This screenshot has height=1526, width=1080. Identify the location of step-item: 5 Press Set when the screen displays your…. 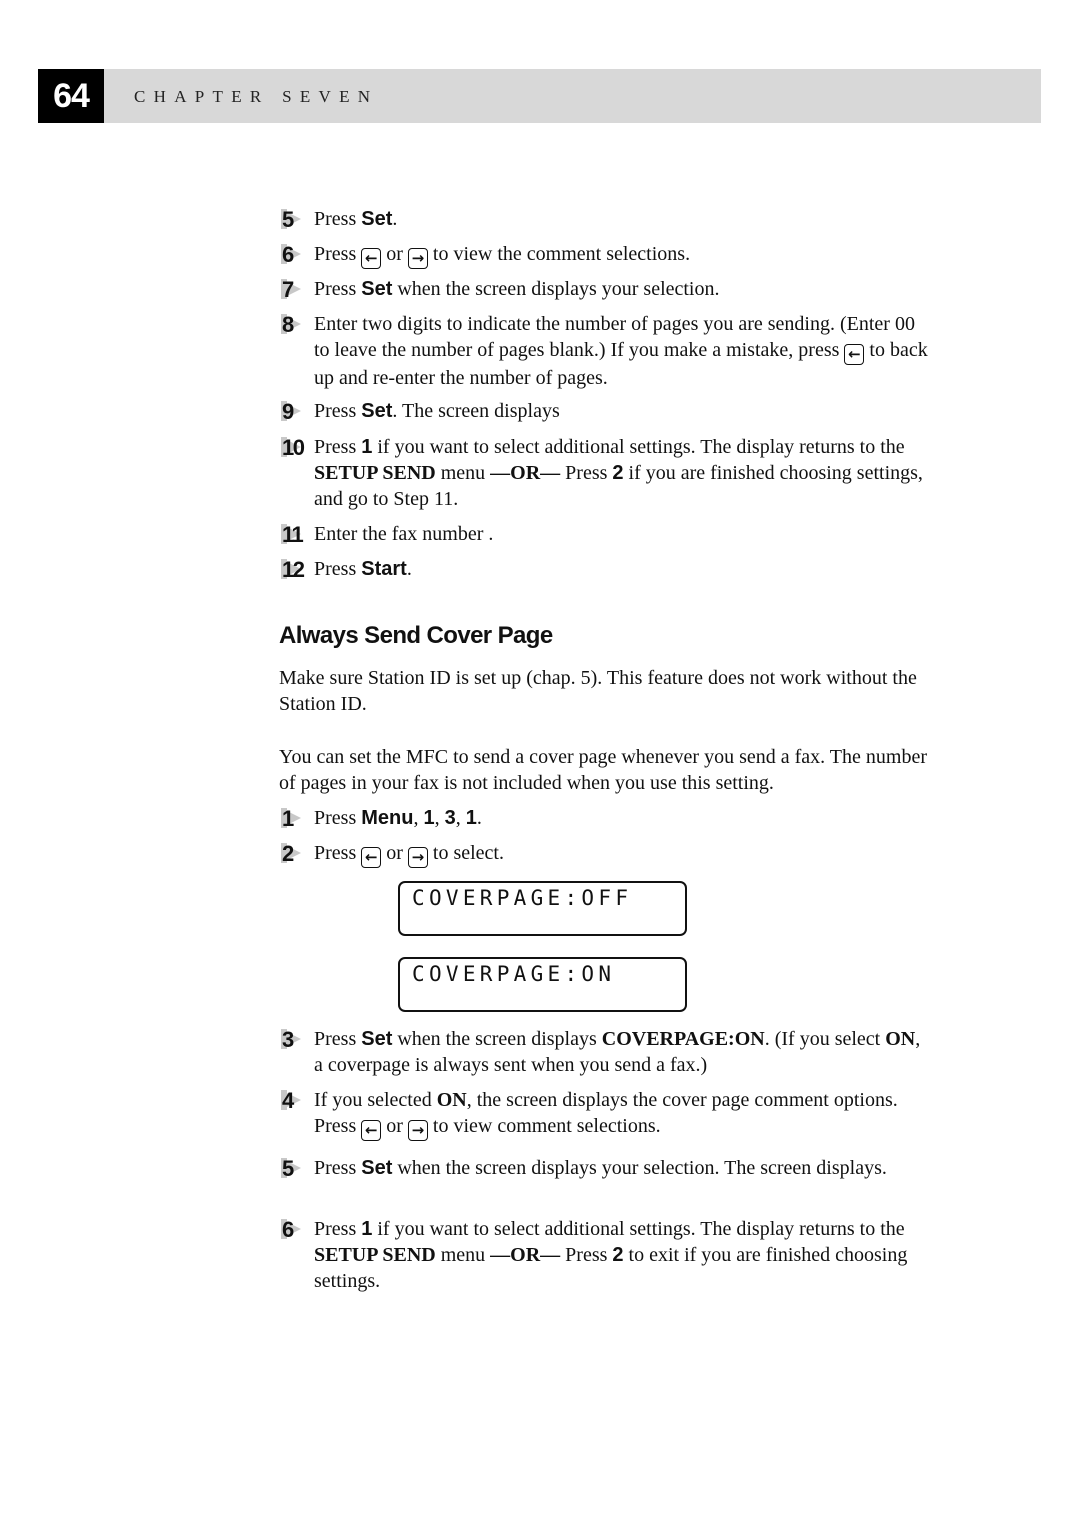
(606, 1168).